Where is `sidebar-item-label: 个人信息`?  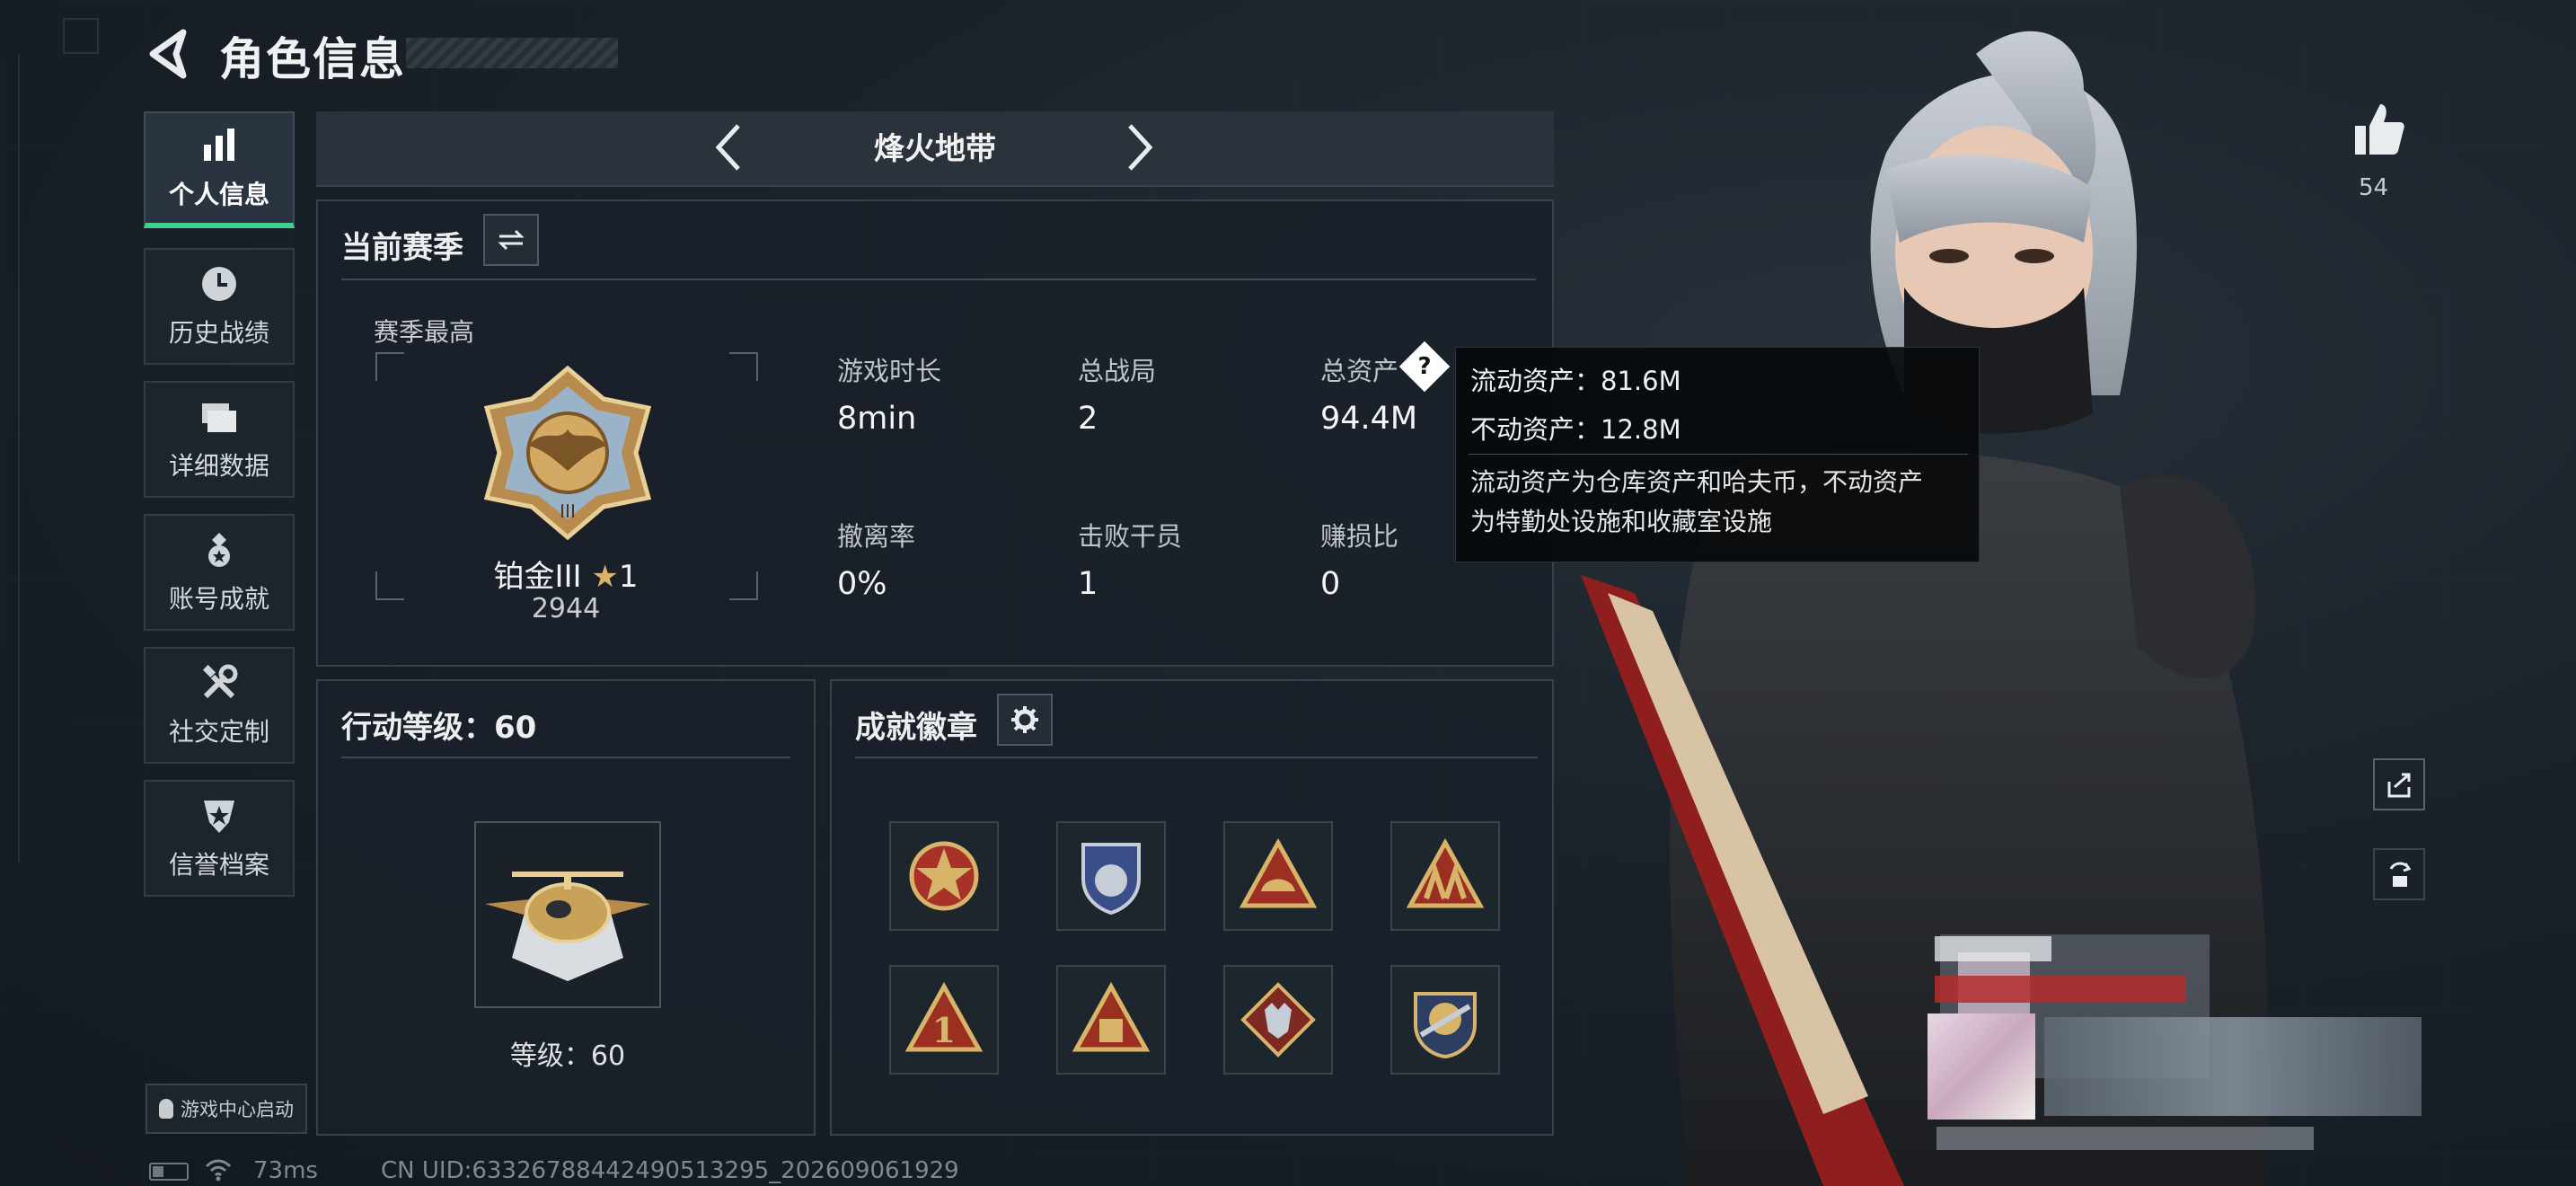 sidebar-item-label: 个人信息 is located at coordinates (218, 194).